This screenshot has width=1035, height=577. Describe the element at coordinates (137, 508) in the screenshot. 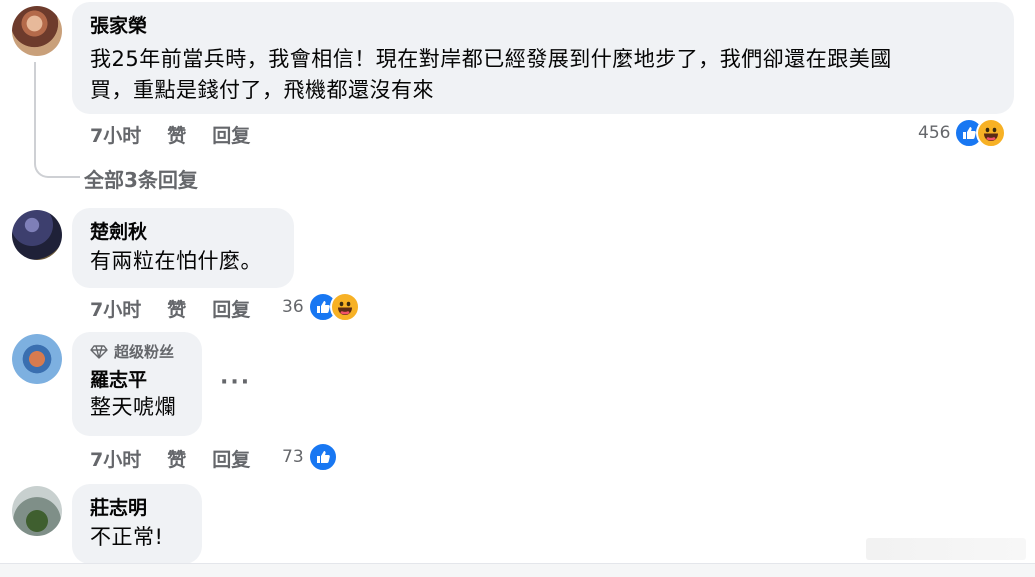

I see `commenter-name: 莊志明` at that location.